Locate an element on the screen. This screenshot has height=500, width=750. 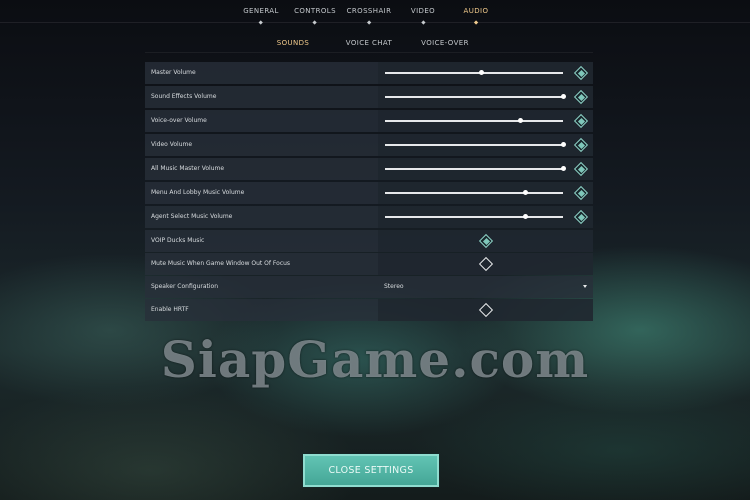
watermark: SiapGame.com is located at coordinates (375, 359).